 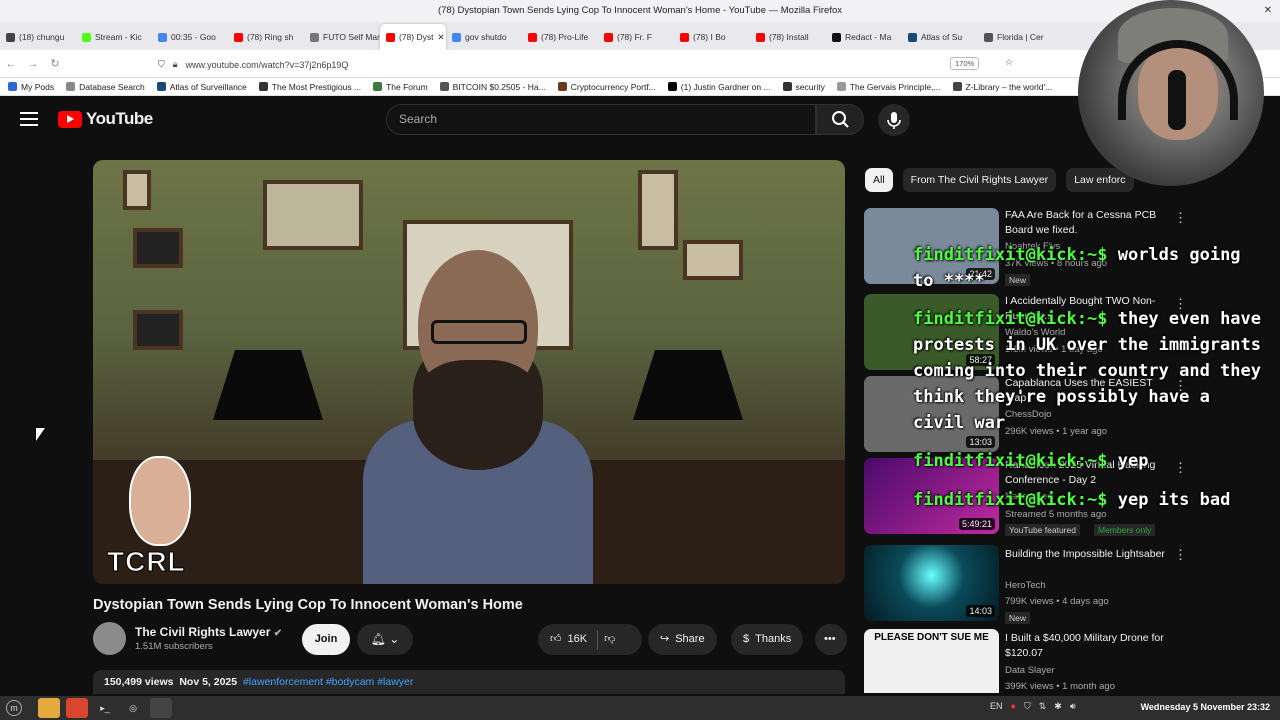 I want to click on bookmark: Database Search, so click(x=105, y=87).